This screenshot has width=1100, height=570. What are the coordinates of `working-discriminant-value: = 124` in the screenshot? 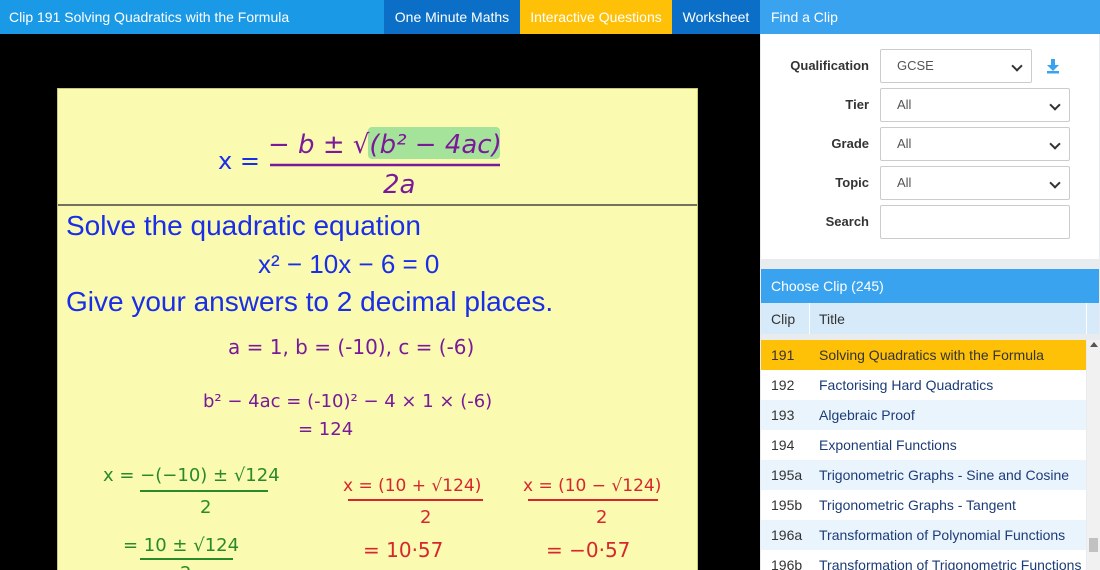 It's located at (325, 429).